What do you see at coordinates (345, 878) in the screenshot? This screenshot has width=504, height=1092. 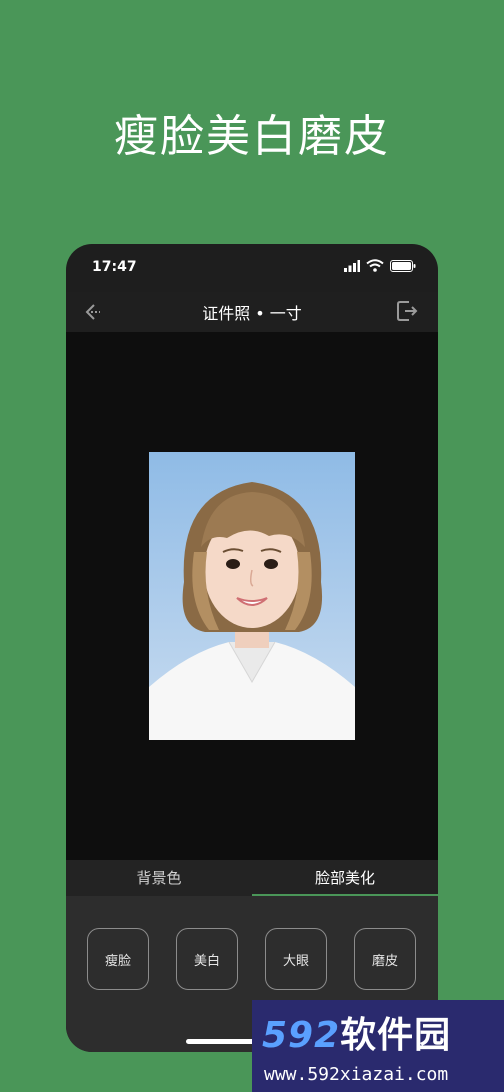 I see `tab-face-beautify: 脸部美化` at bounding box center [345, 878].